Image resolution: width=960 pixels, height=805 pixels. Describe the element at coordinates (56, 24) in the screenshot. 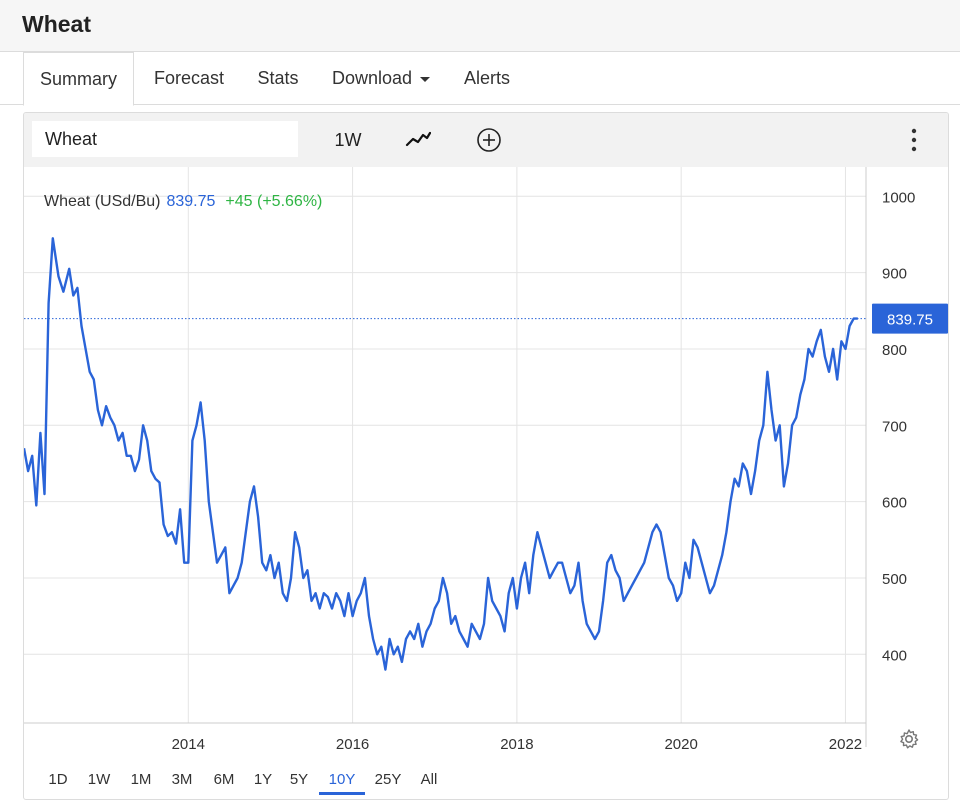

I see `page-title: Wheat` at that location.